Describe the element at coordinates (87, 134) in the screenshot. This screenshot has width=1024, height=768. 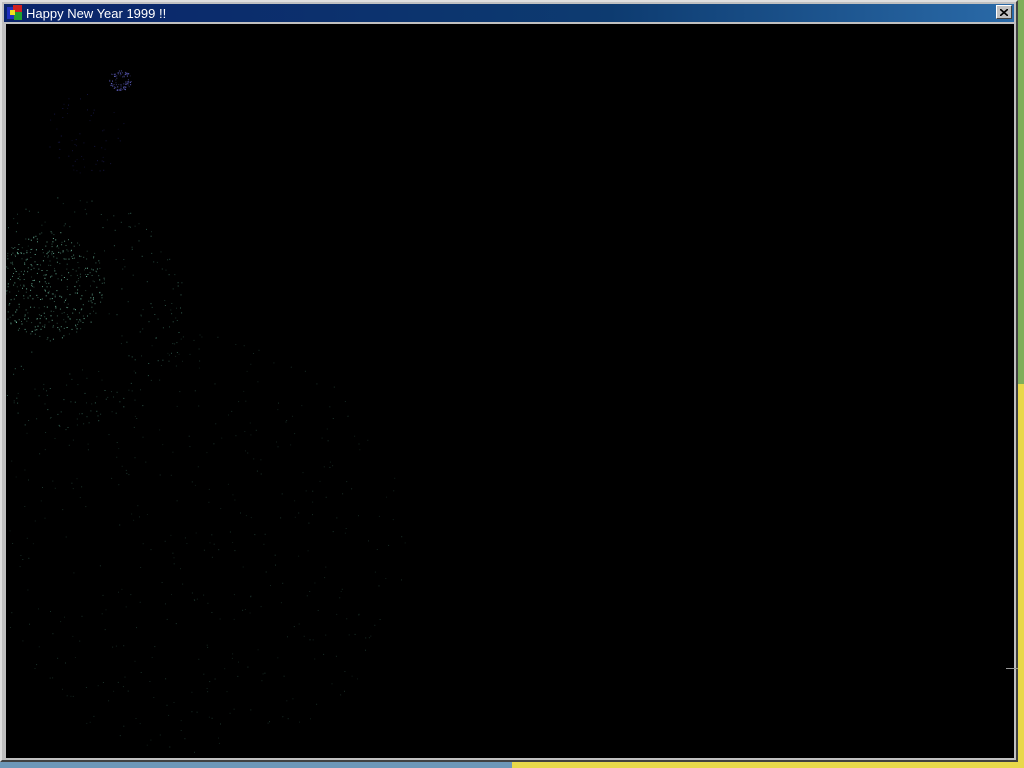
I see `firework-blue-haze` at that location.